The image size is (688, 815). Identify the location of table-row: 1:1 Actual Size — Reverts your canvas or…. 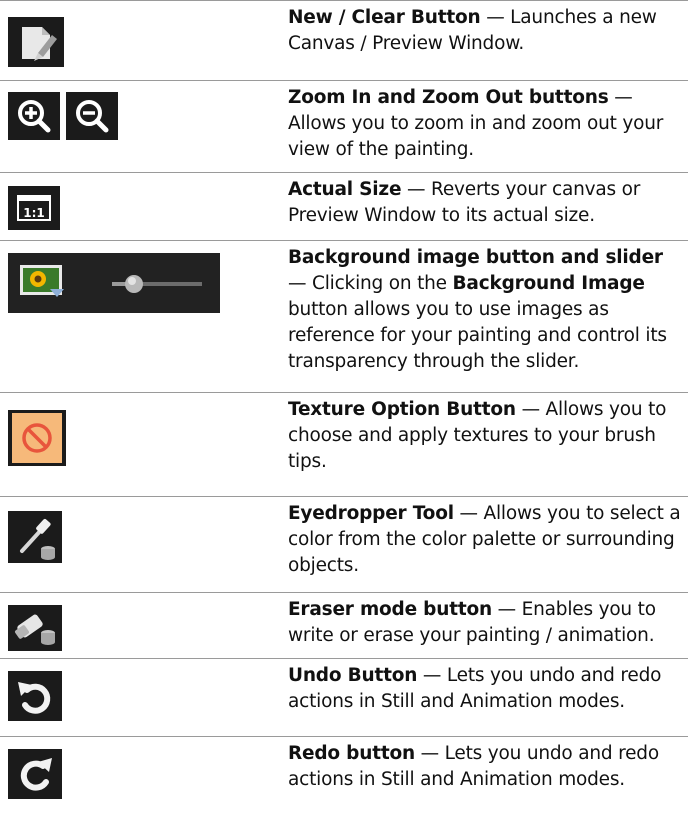
(344, 206).